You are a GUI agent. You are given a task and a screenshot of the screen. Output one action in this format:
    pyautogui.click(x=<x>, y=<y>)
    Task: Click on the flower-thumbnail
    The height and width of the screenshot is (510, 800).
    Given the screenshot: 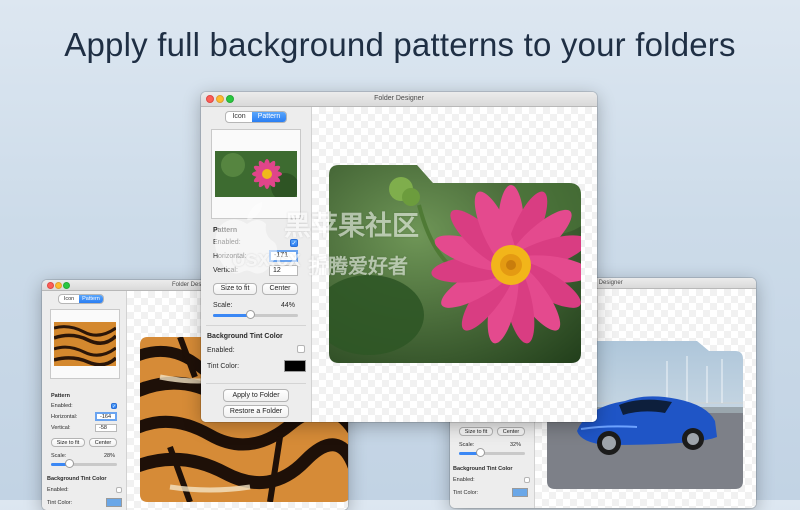 What is the action you would take?
    pyautogui.click(x=256, y=174)
    